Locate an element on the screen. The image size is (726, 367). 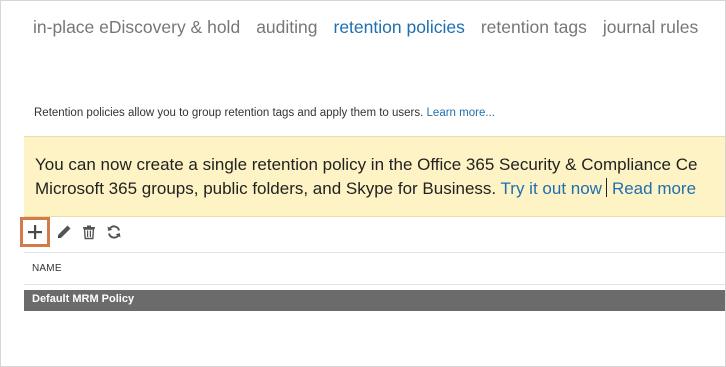
link-separator is located at coordinates (606, 187).